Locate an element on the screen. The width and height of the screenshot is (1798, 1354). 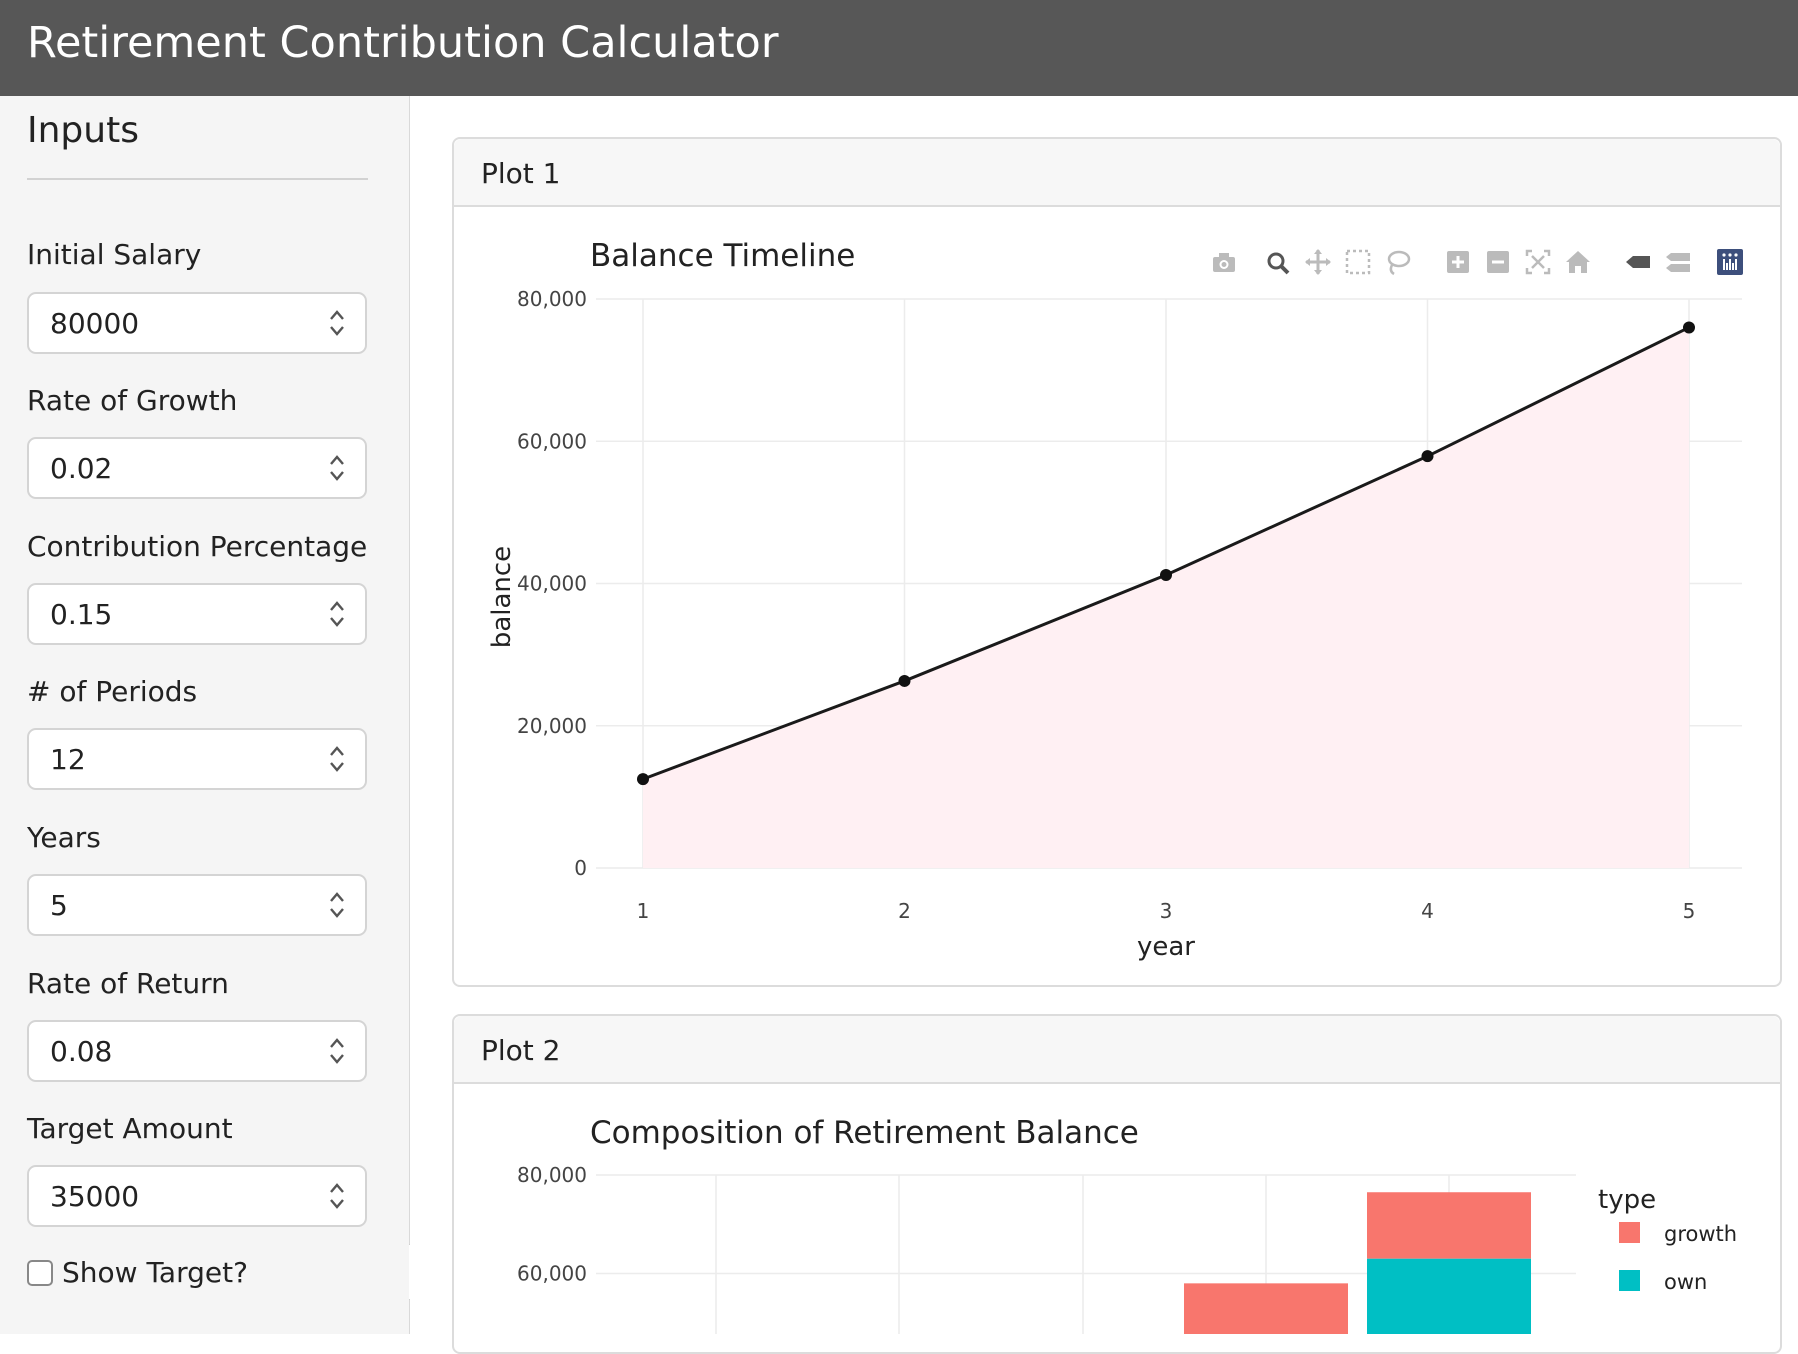
chart-2-legend: growth own is located at coordinates (1678, 1258).